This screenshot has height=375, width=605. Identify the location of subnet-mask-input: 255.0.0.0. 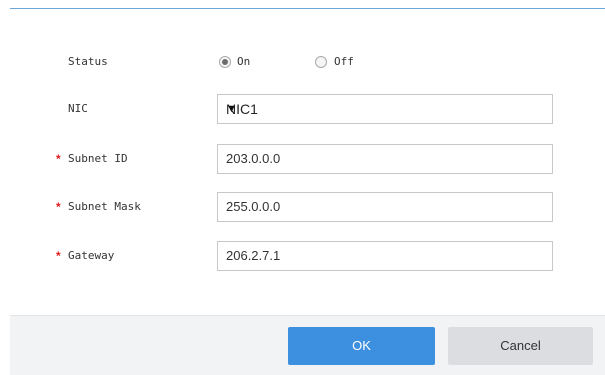
(385, 207).